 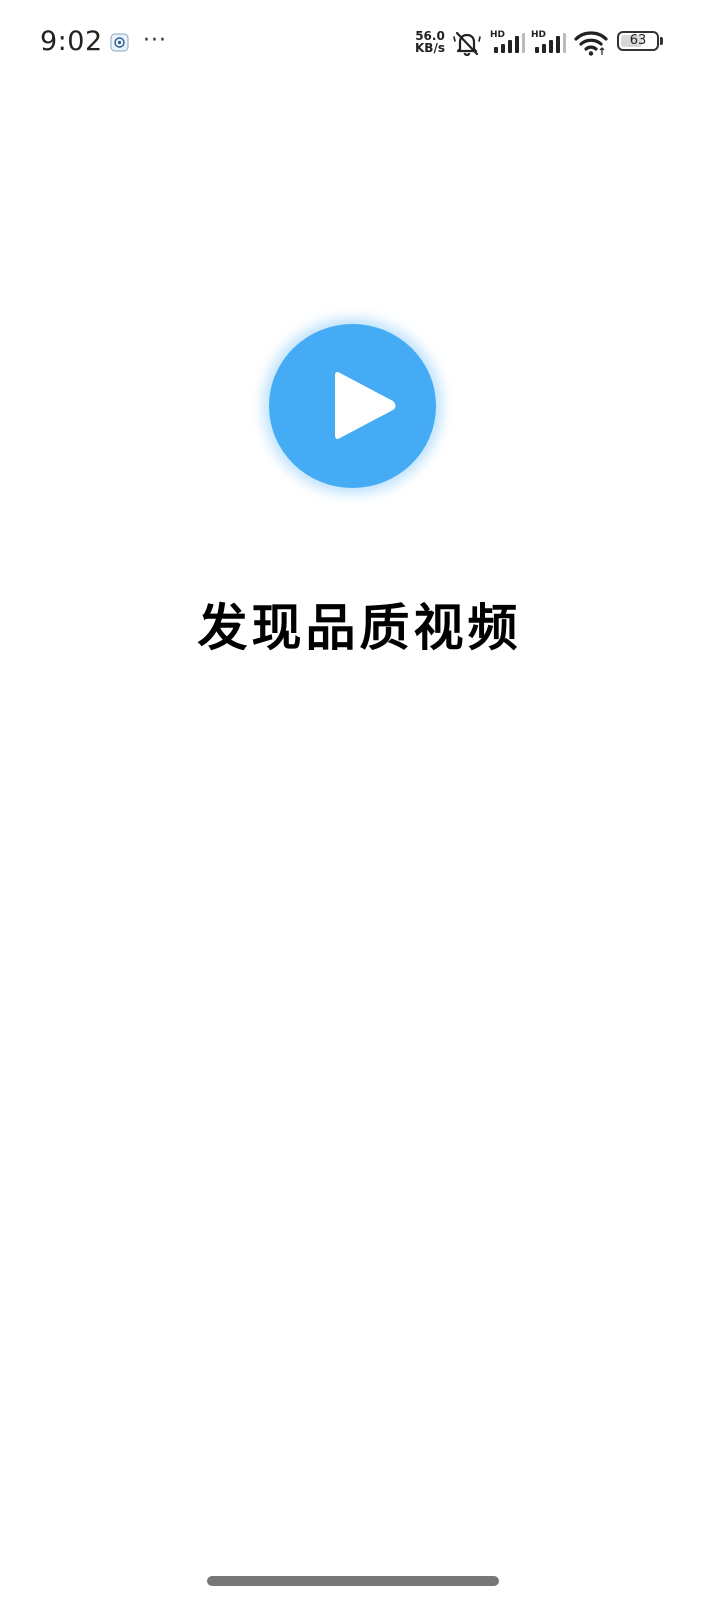 I want to click on battery-cap, so click(x=661, y=41).